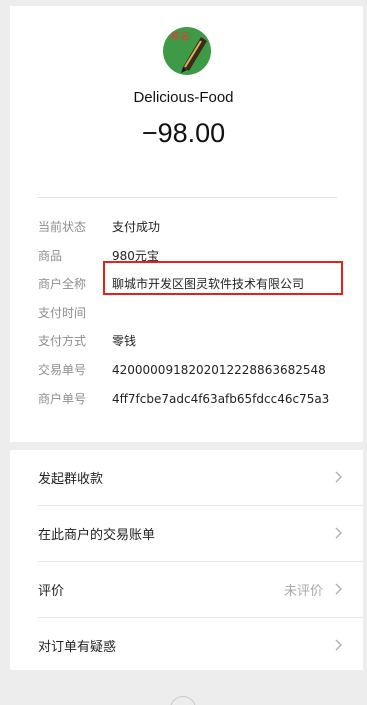 The width and height of the screenshot is (367, 705). What do you see at coordinates (186, 646) in the screenshot?
I see `menu-item-order-question: 对订单有疑惑` at bounding box center [186, 646].